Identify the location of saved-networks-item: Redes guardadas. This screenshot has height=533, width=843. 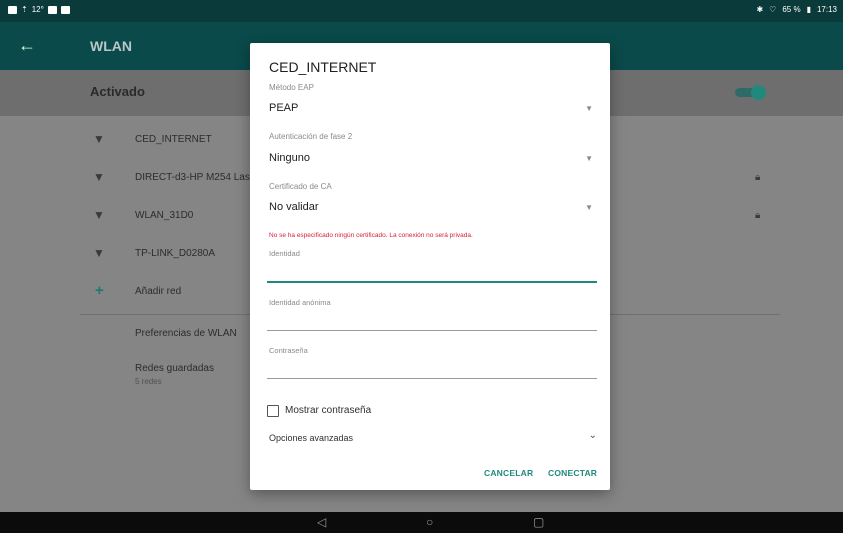
(174, 368).